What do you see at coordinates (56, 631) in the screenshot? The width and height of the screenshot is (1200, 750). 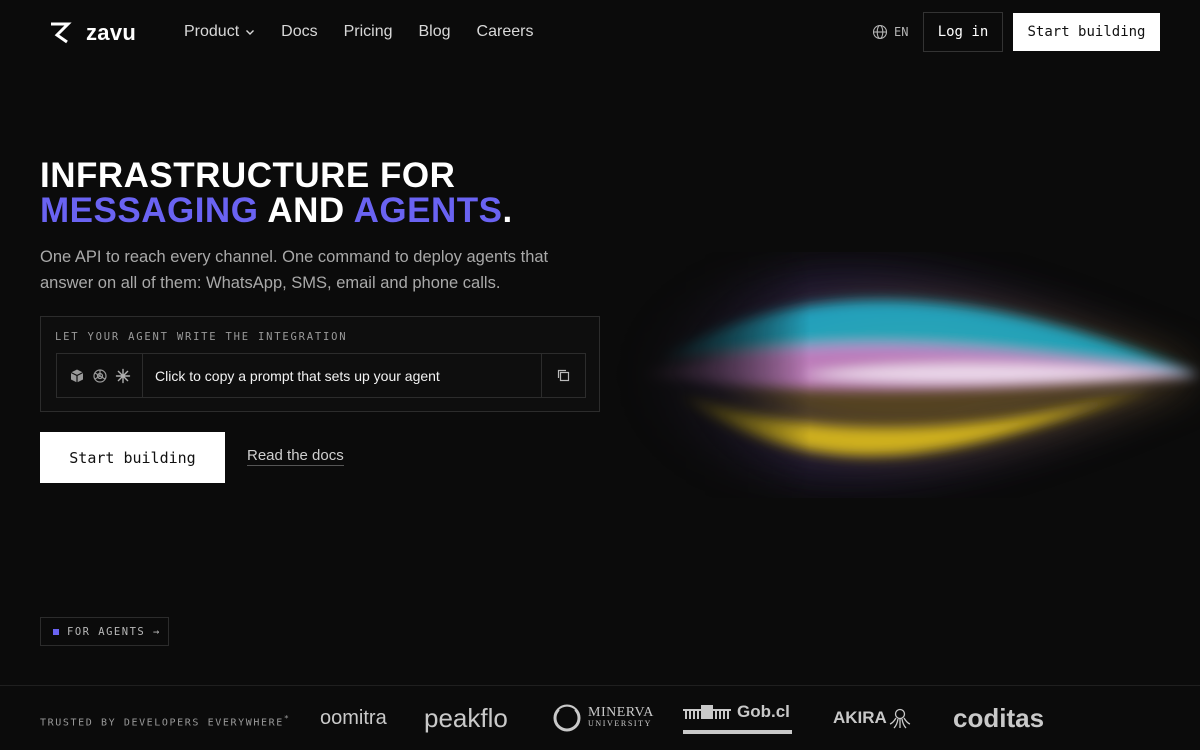 I see `accent-square-icon` at bounding box center [56, 631].